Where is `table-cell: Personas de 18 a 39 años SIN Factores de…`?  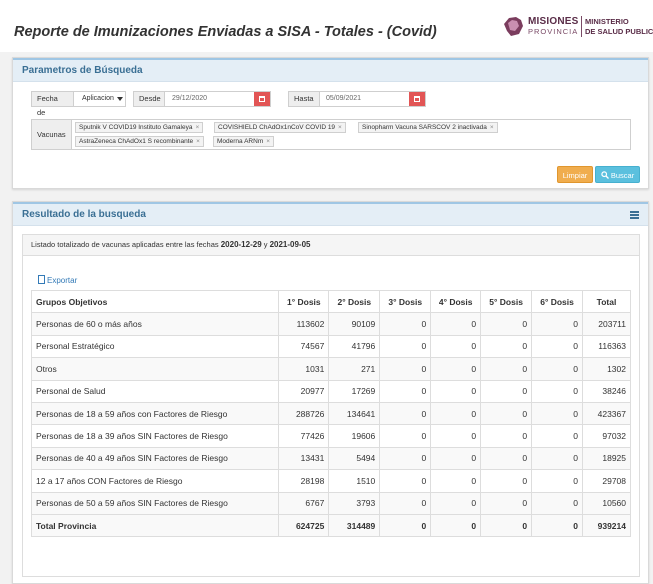
table-cell: Personas de 18 a 39 años SIN Factores de… is located at coordinates (155, 436).